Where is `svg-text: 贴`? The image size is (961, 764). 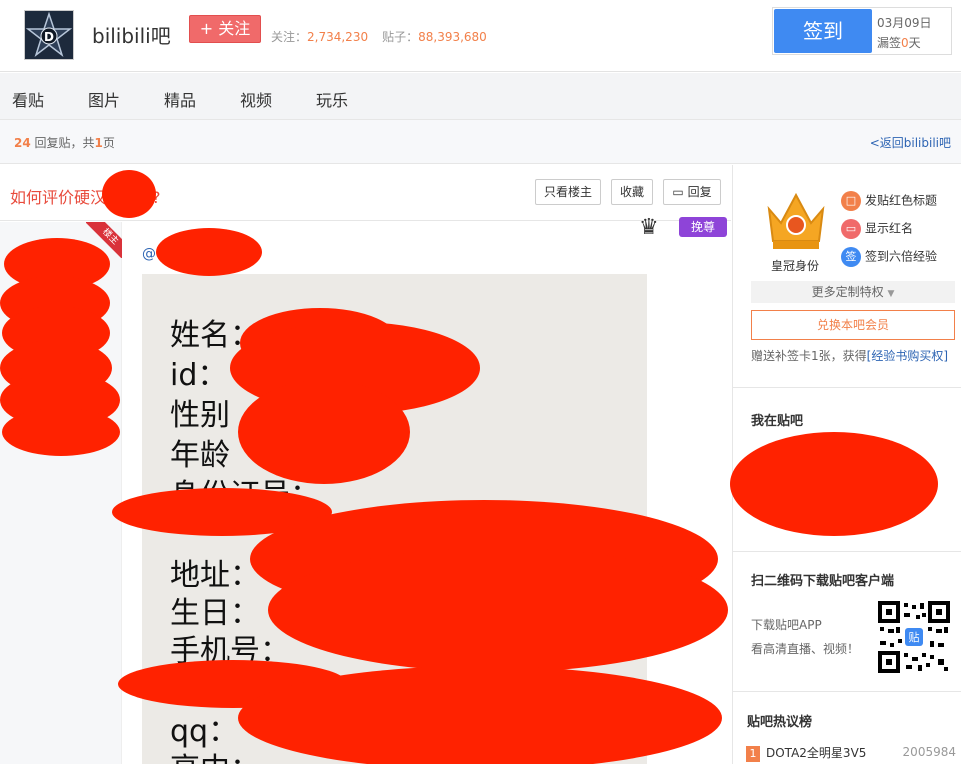 svg-text: 贴 is located at coordinates (914, 637).